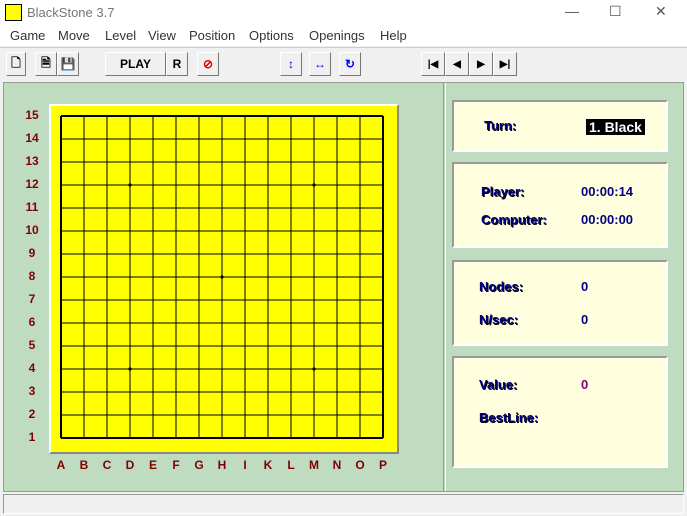 This screenshot has width=687, height=516. I want to click on search-panel: Nodes: 0 N/sec: 0, so click(560, 303).